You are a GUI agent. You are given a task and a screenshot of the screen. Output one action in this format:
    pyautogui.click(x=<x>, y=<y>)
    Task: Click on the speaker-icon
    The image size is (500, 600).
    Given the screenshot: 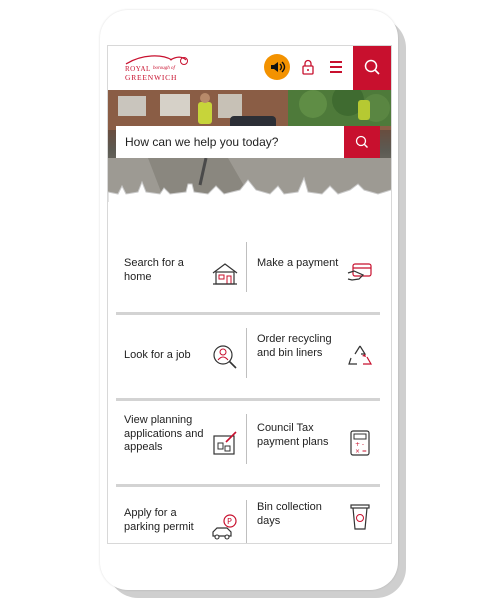 What is the action you would take?
    pyautogui.click(x=277, y=67)
    